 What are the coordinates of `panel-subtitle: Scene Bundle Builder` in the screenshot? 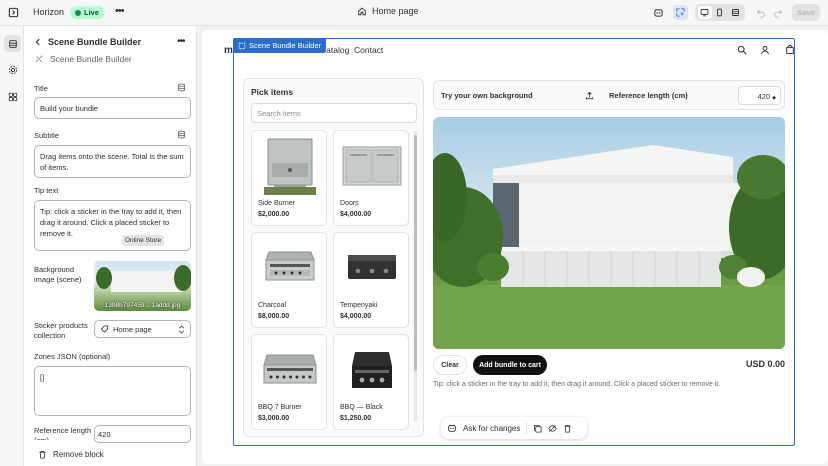 It's located at (83, 59).